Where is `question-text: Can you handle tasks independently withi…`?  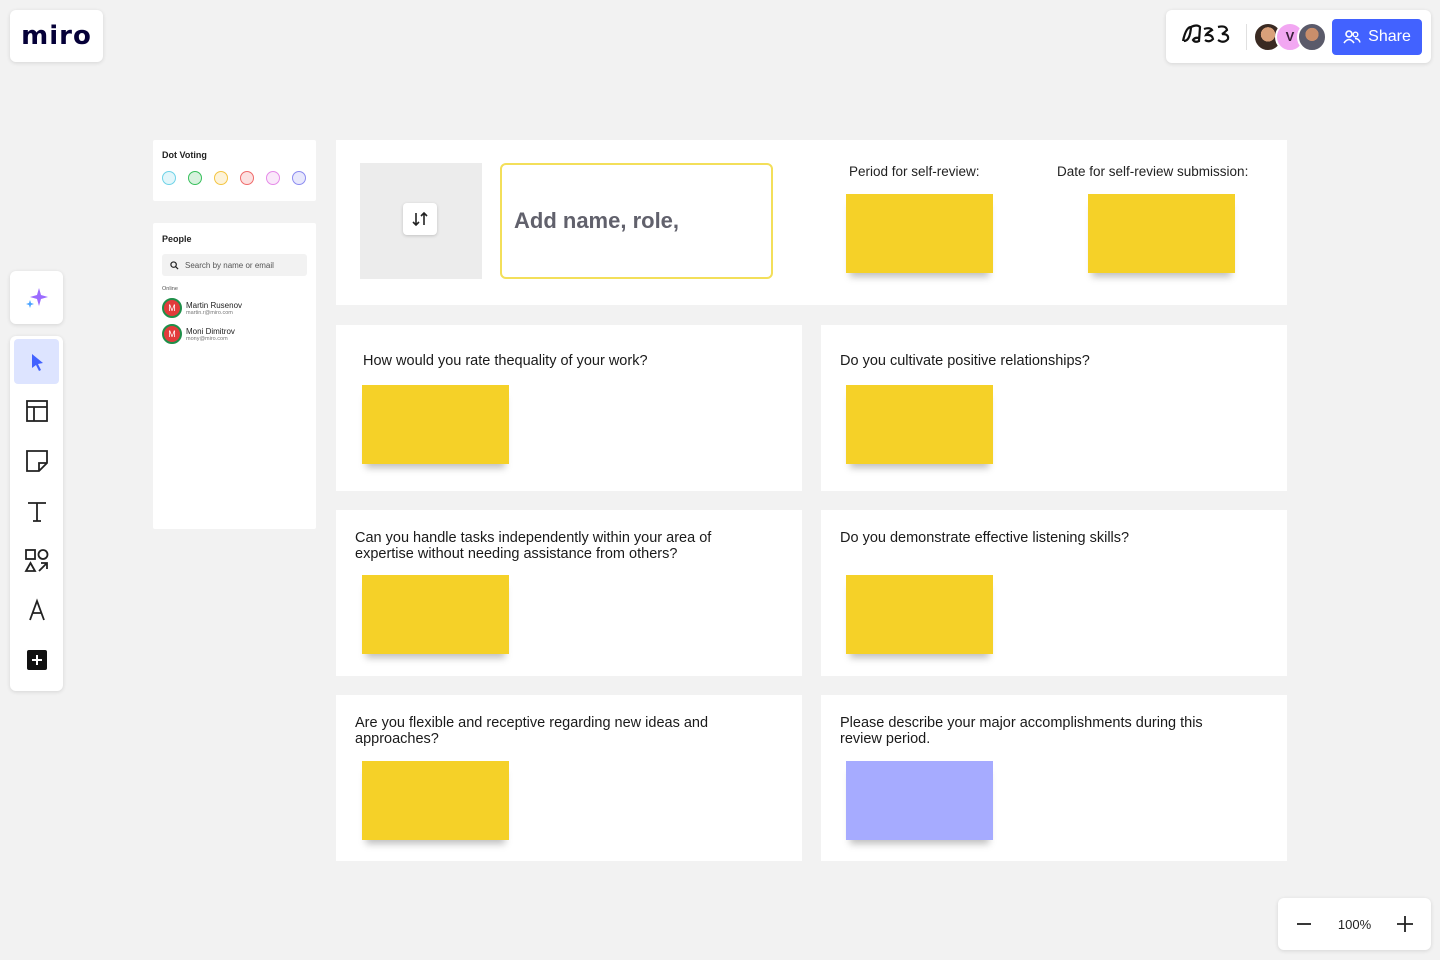
question-text: Can you handle tasks independently withi… is located at coordinates (533, 546).